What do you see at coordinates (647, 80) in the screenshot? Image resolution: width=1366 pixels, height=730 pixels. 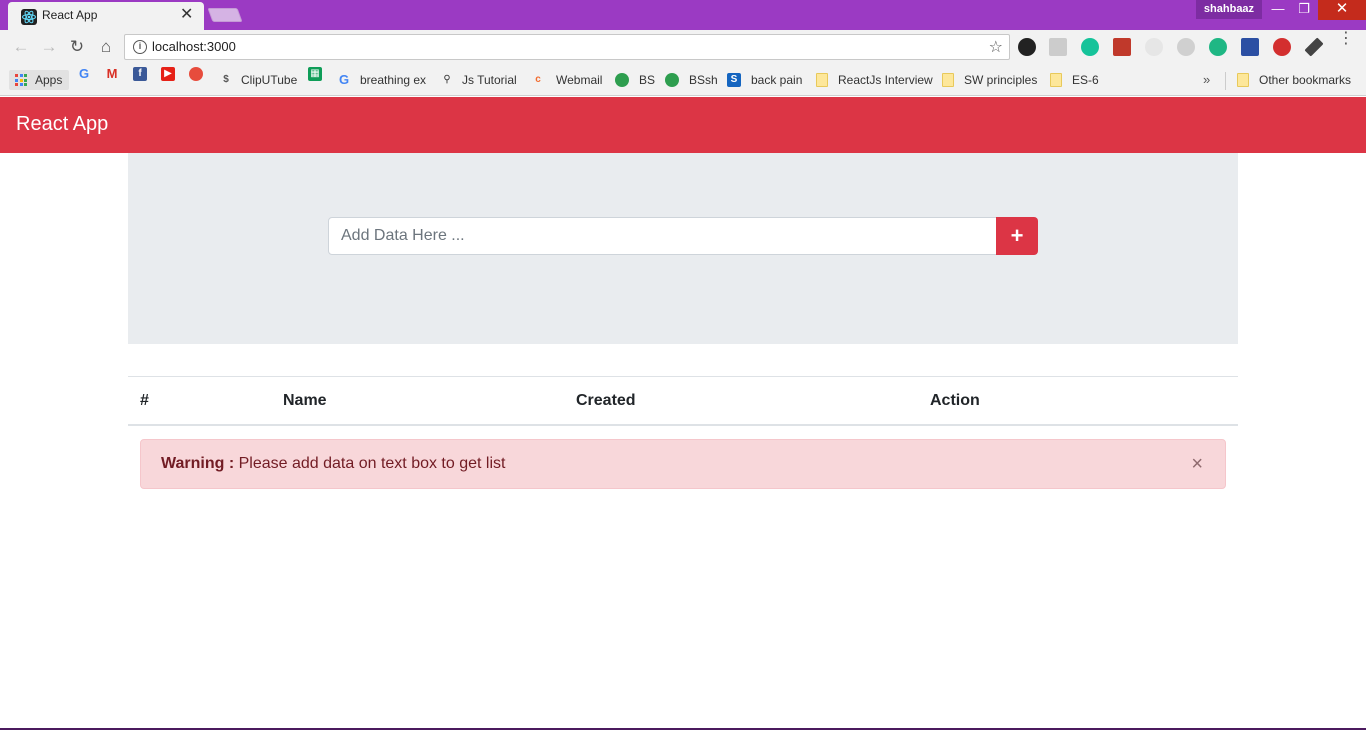 I see `bookmark-label: BS` at bounding box center [647, 80].